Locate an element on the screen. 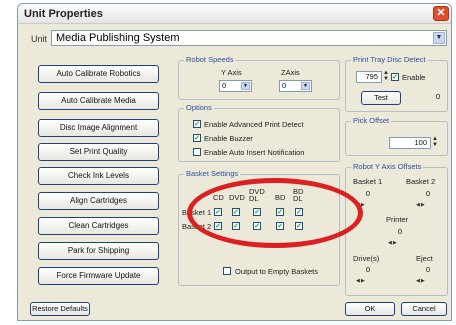  offset-basket2-label: Basket 2 is located at coordinates (421, 181).